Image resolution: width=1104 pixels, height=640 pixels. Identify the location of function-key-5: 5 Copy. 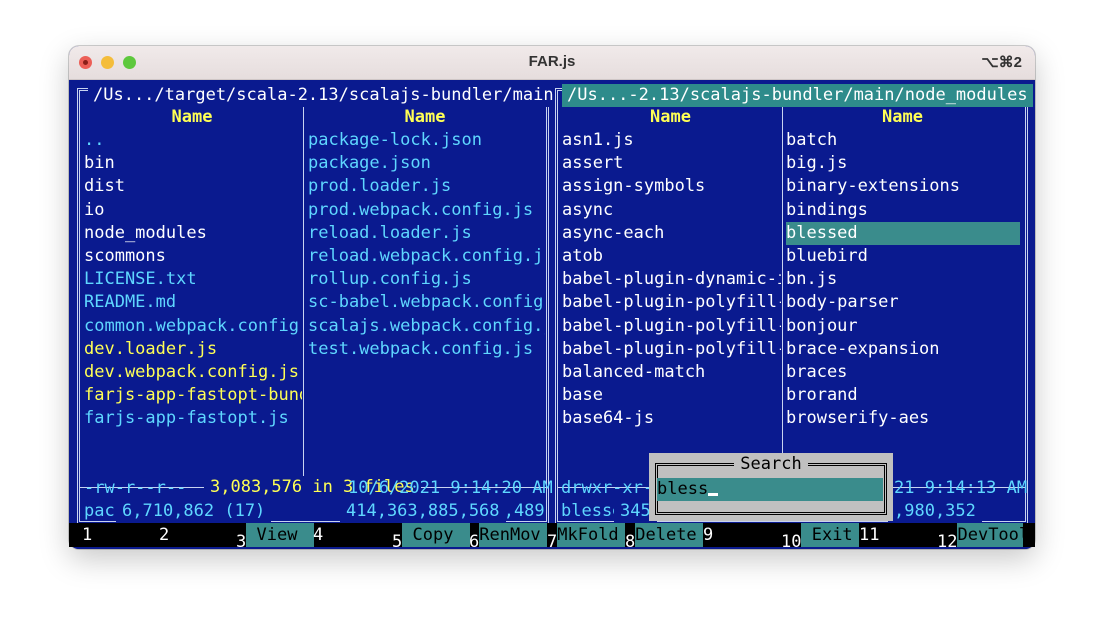
(431, 535).